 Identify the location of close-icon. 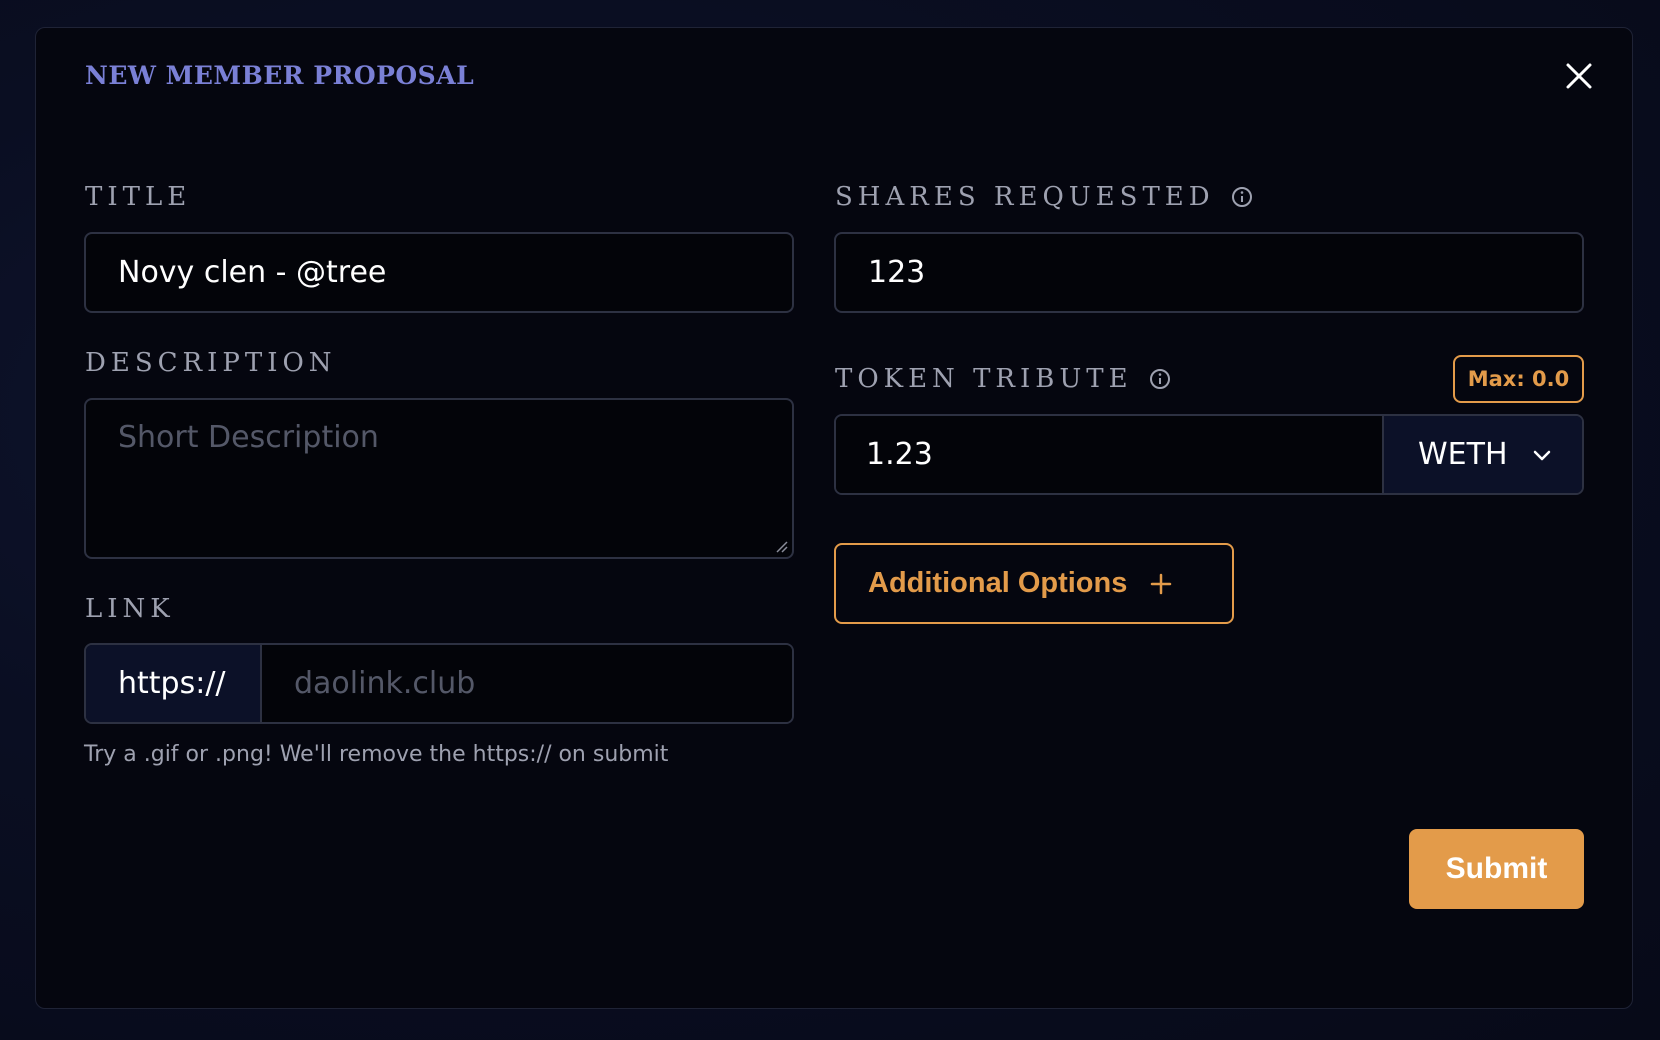
(1579, 76).